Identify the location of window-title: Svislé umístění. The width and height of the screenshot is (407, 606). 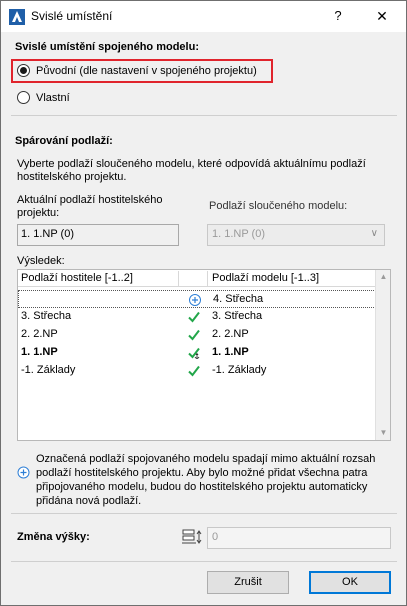
(72, 16).